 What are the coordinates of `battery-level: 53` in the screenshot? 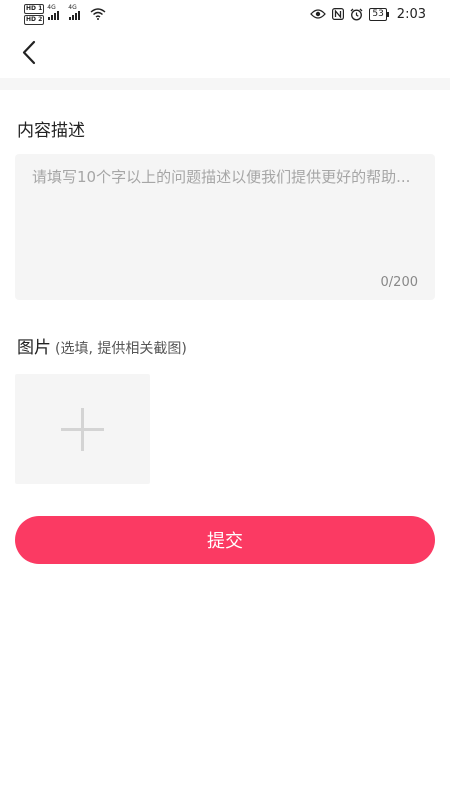 It's located at (379, 14).